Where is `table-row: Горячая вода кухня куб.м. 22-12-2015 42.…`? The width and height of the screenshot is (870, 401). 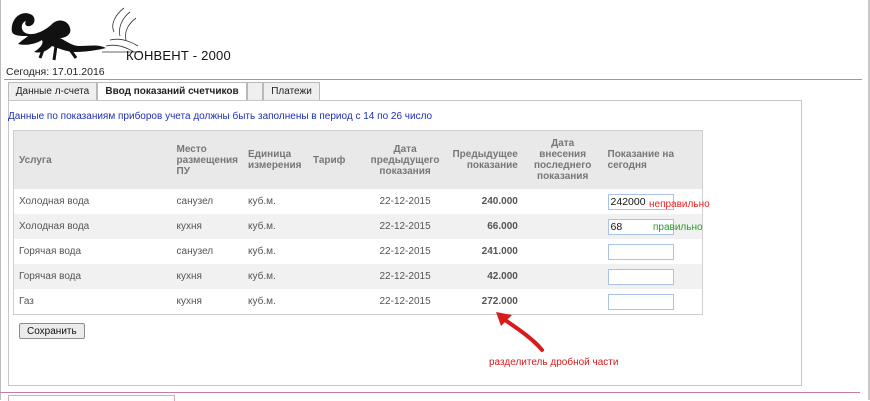
table-row: Горячая вода кухня куб.м. 22-12-2015 42.… is located at coordinates (358, 276).